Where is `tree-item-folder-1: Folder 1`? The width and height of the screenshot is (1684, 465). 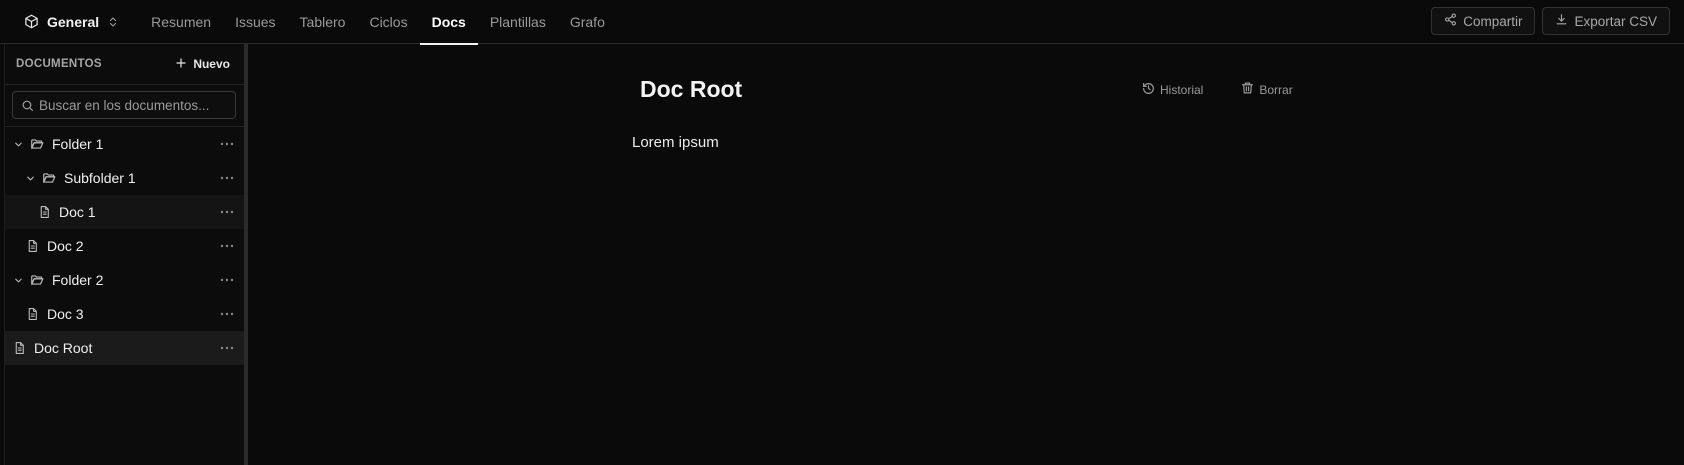 tree-item-folder-1: Folder 1 is located at coordinates (124, 144).